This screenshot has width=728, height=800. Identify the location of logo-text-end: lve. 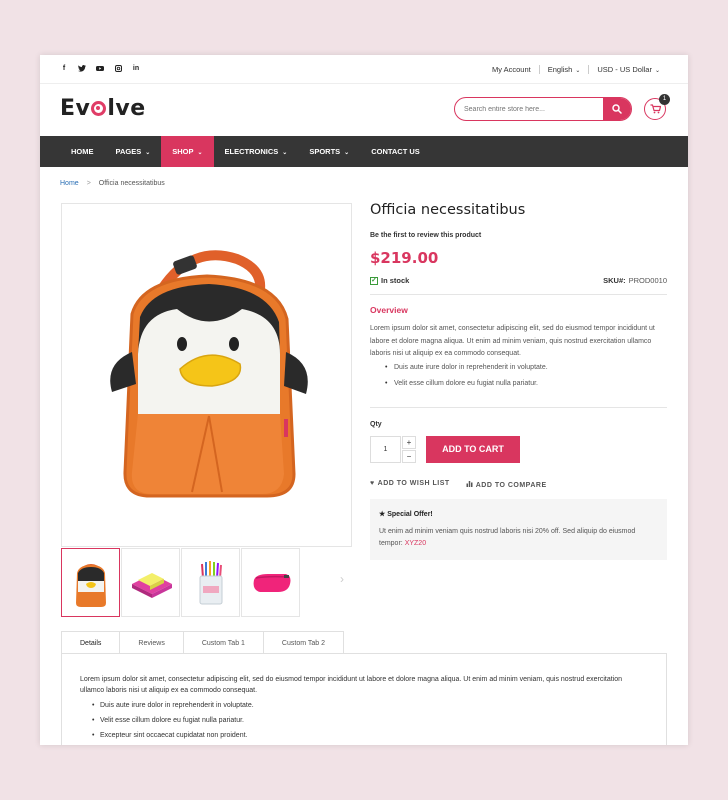
(126, 108).